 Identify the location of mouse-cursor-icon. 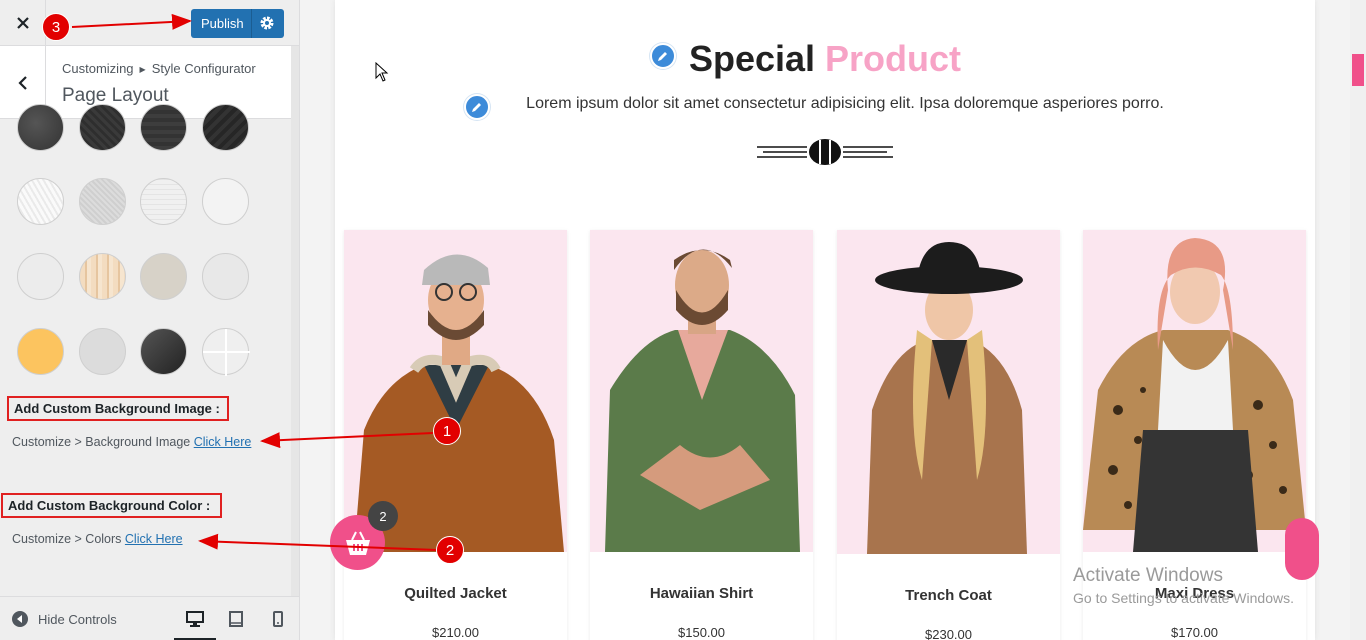
(382, 72).